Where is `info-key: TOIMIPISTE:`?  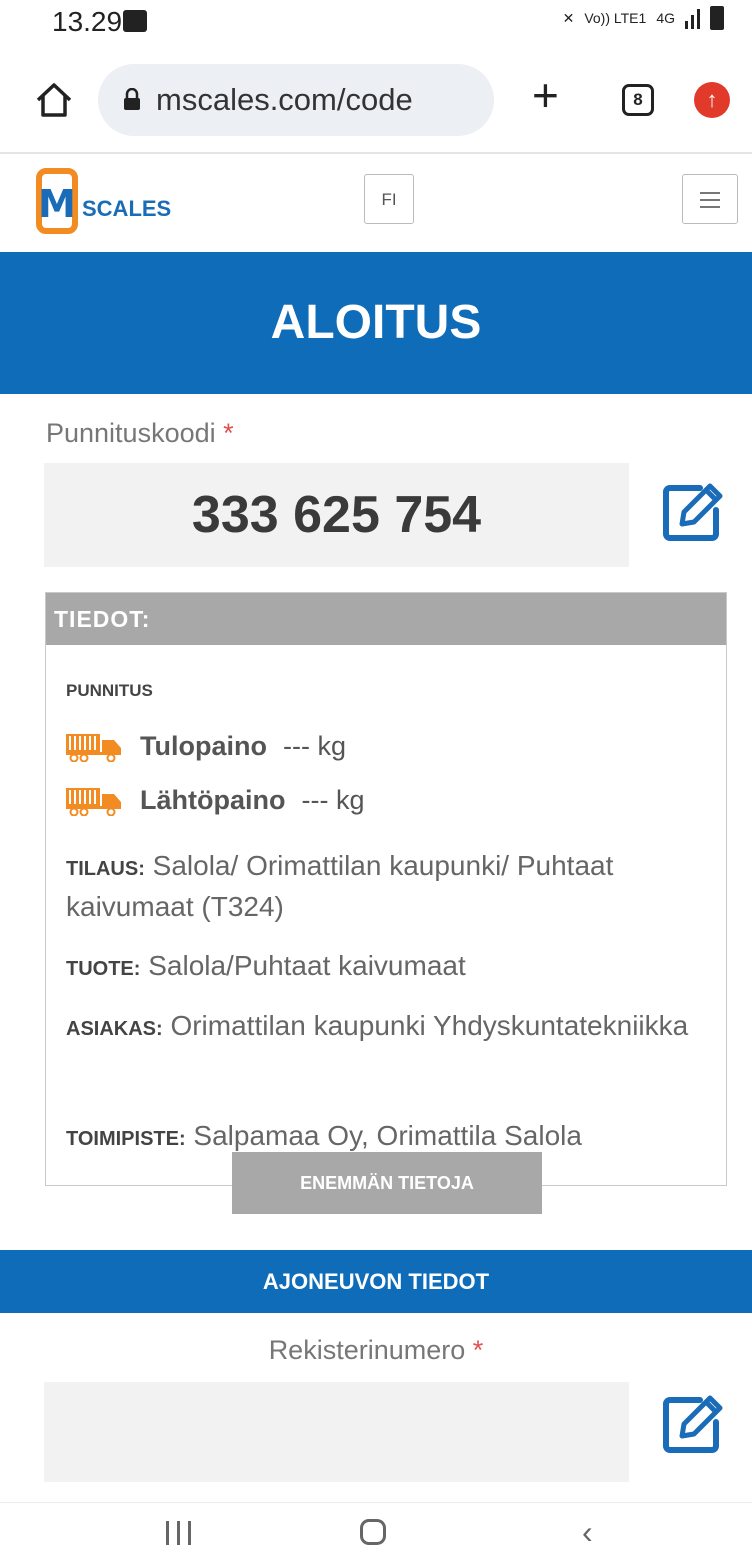
info-key: TOIMIPISTE: is located at coordinates (126, 1139).